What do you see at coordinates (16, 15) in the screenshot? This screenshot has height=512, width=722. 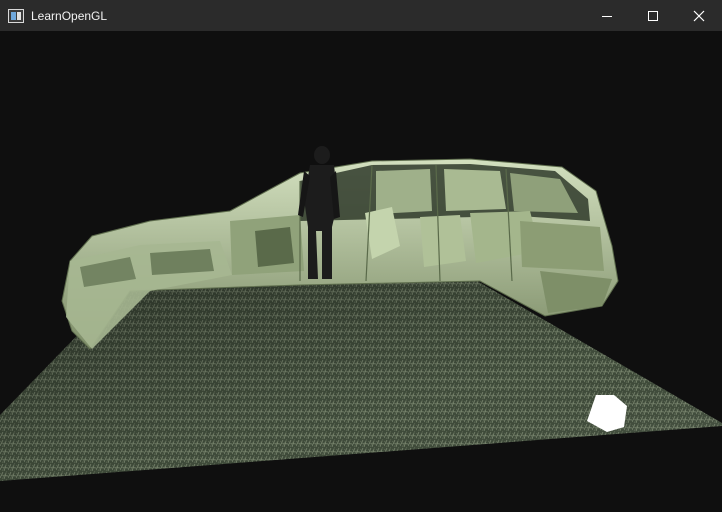 I see `app-window-icon` at bounding box center [16, 15].